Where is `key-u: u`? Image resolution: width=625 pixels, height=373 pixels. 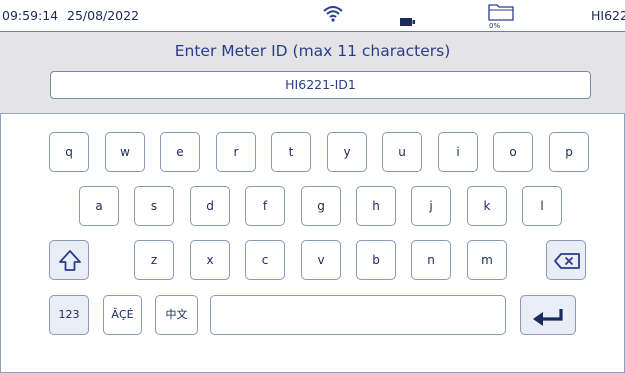
key-u: u is located at coordinates (402, 152).